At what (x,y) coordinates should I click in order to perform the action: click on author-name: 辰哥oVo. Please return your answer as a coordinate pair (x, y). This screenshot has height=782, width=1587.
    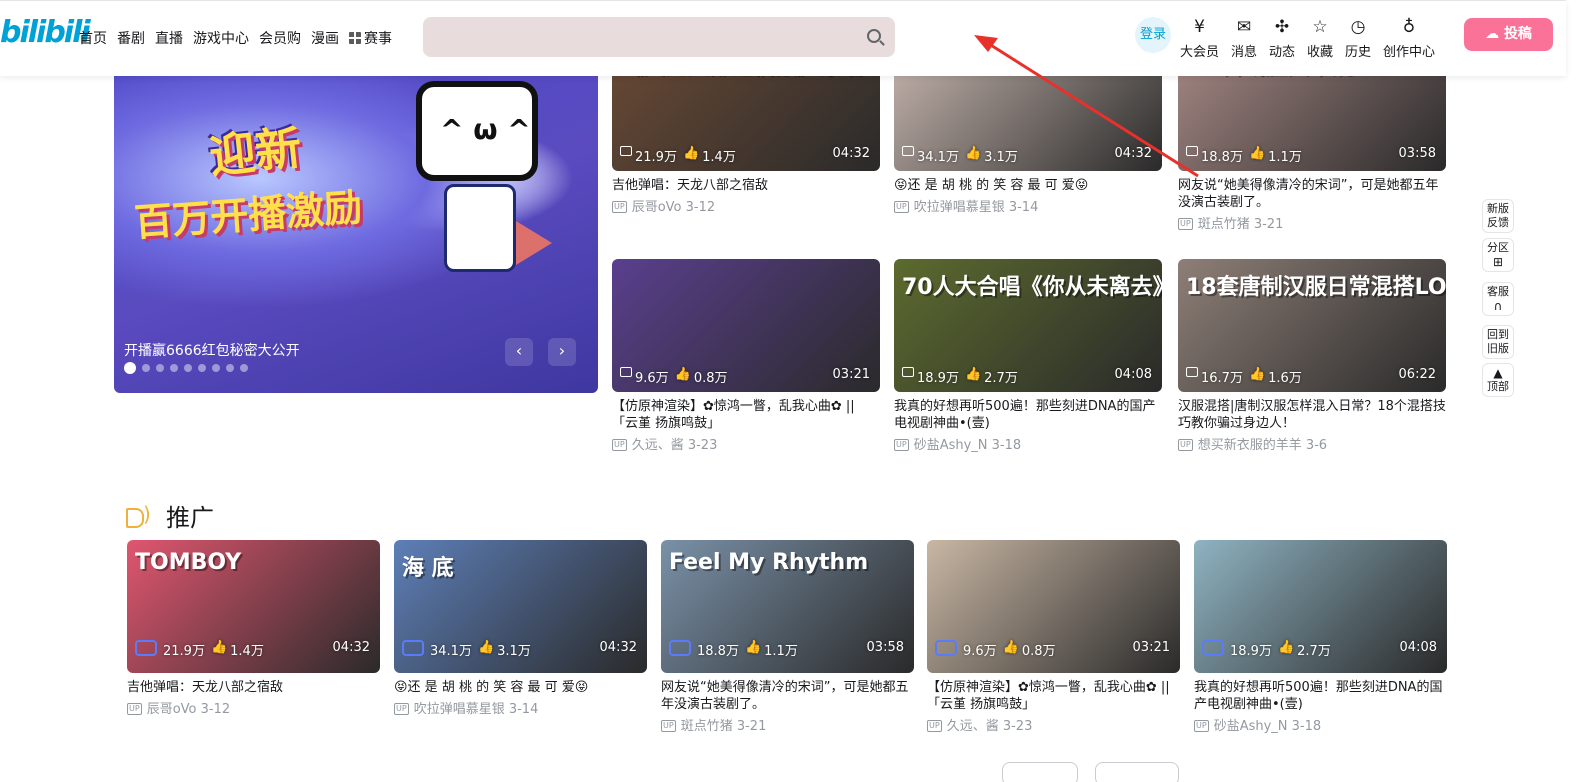
    Looking at the image, I should click on (171, 709).